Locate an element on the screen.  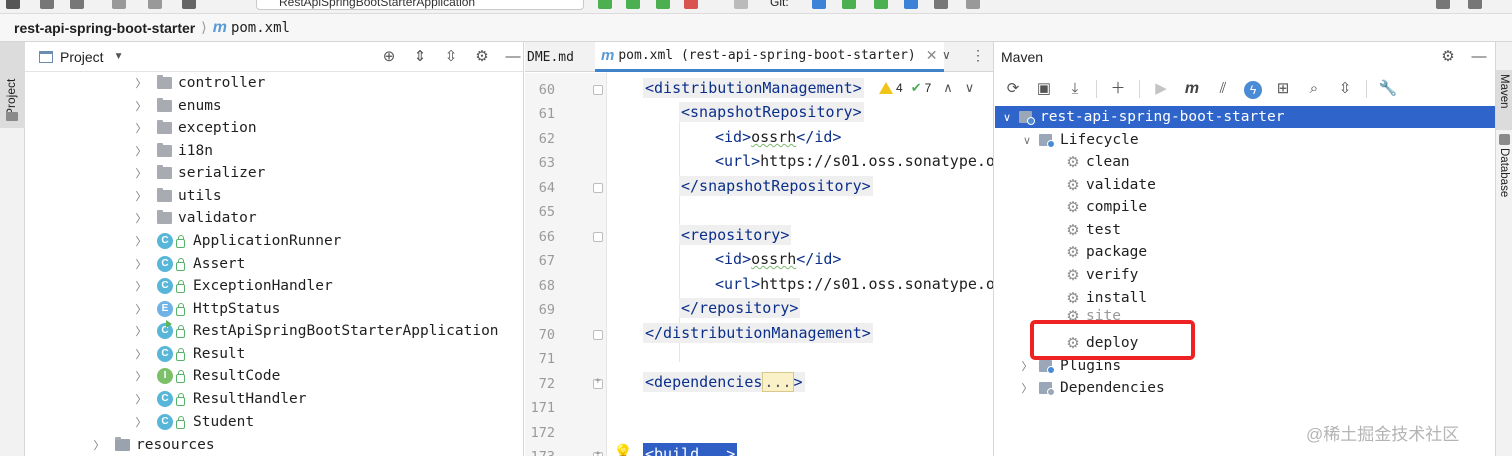
git-push-icon is located at coordinates (881, 4).